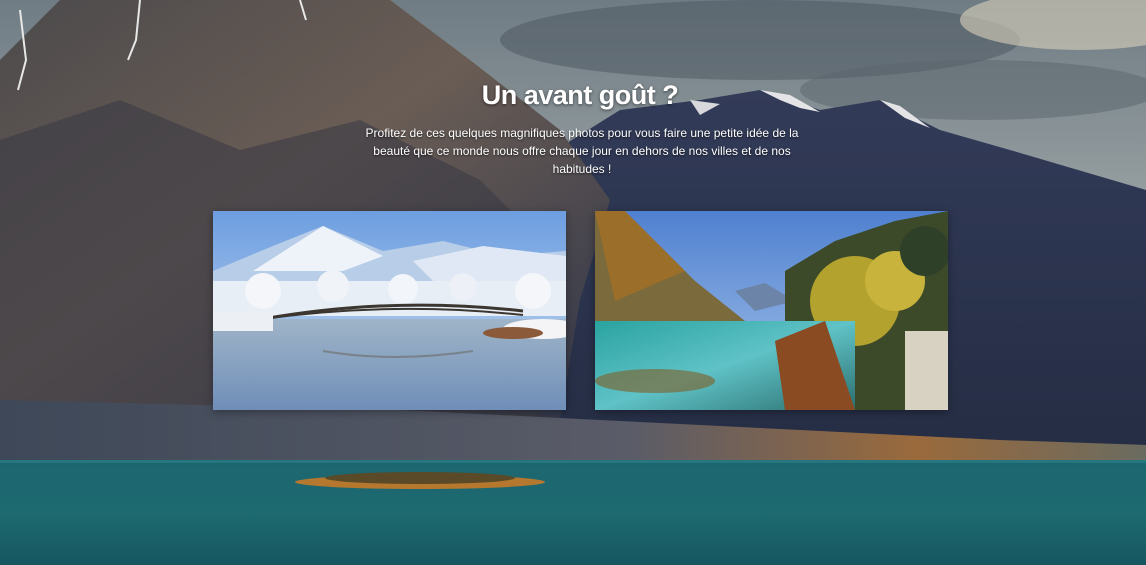 The image size is (1146, 565). I want to click on gallery-photo-autumn-lake, so click(771, 310).